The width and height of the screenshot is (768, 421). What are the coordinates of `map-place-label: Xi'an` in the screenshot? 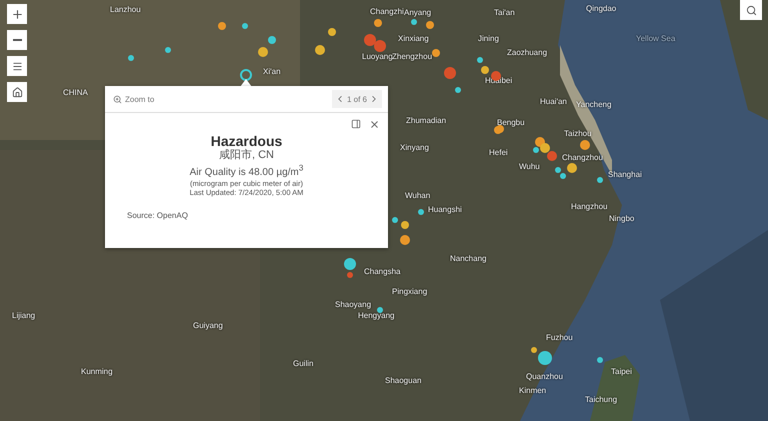 It's located at (272, 71).